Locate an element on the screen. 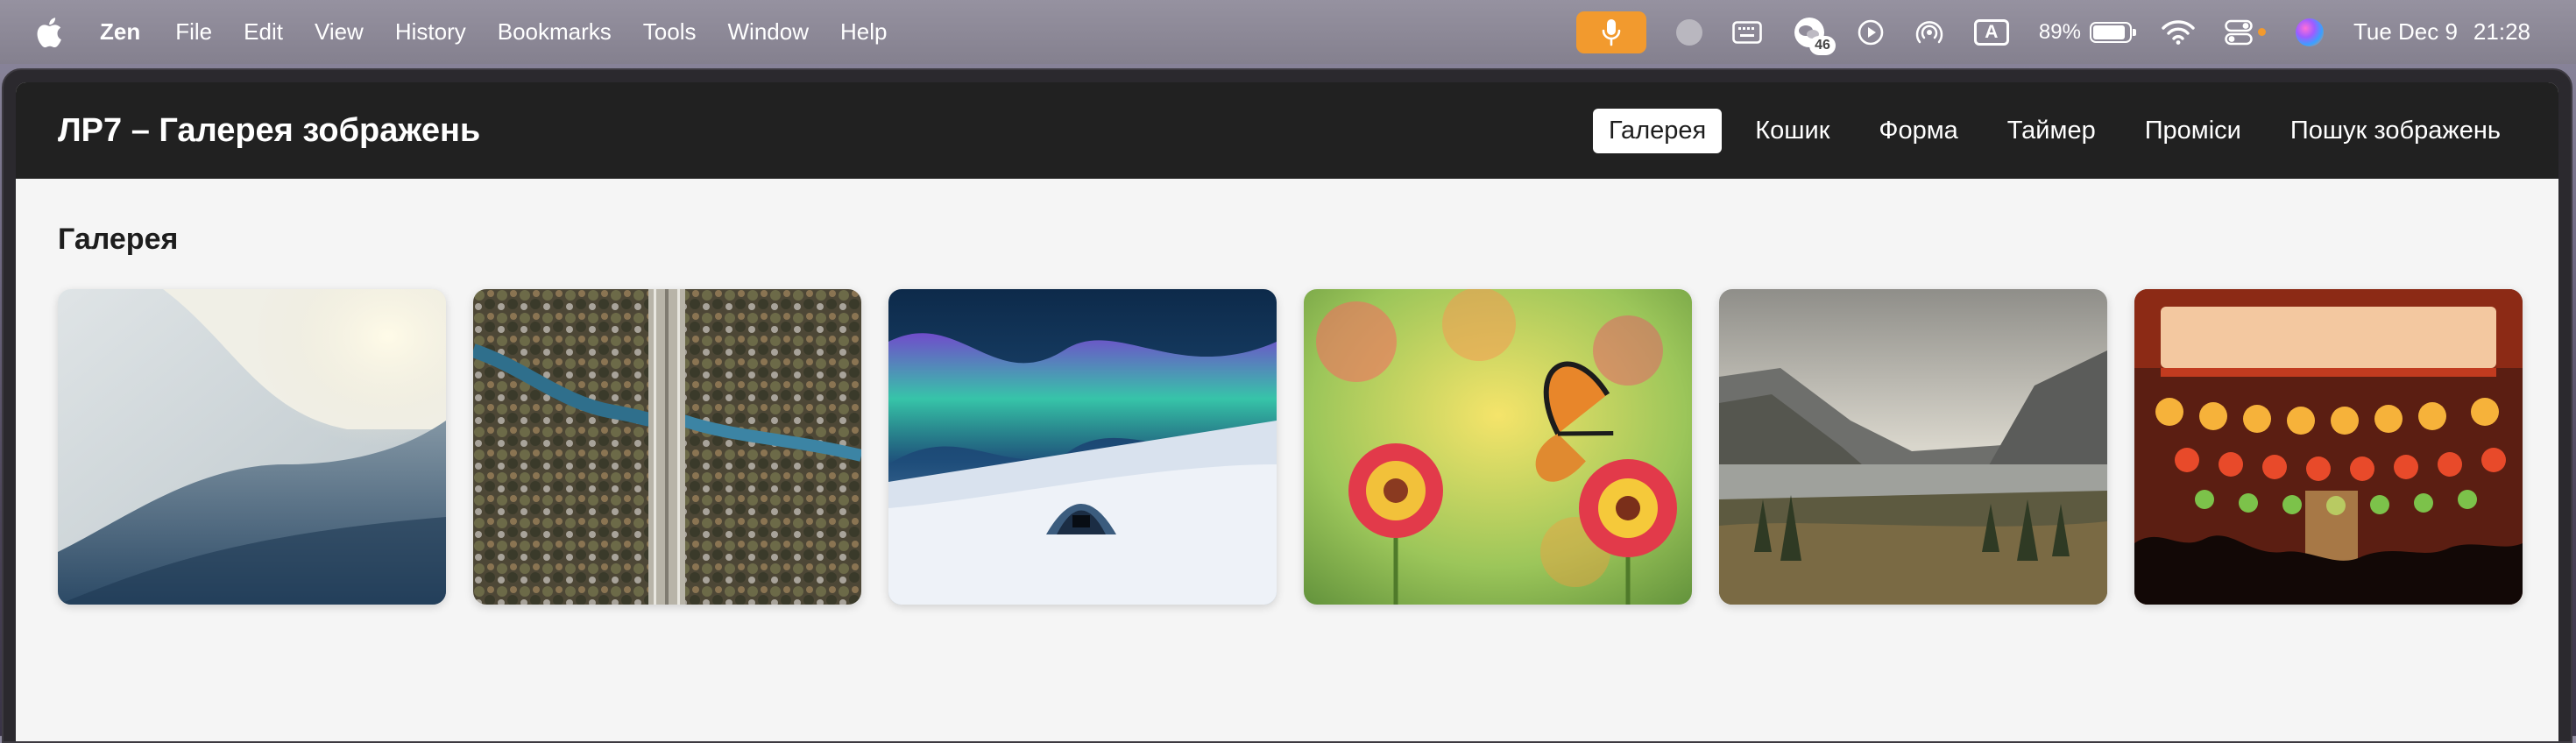 The height and width of the screenshot is (743, 2576). siri-icon is located at coordinates (2309, 32).